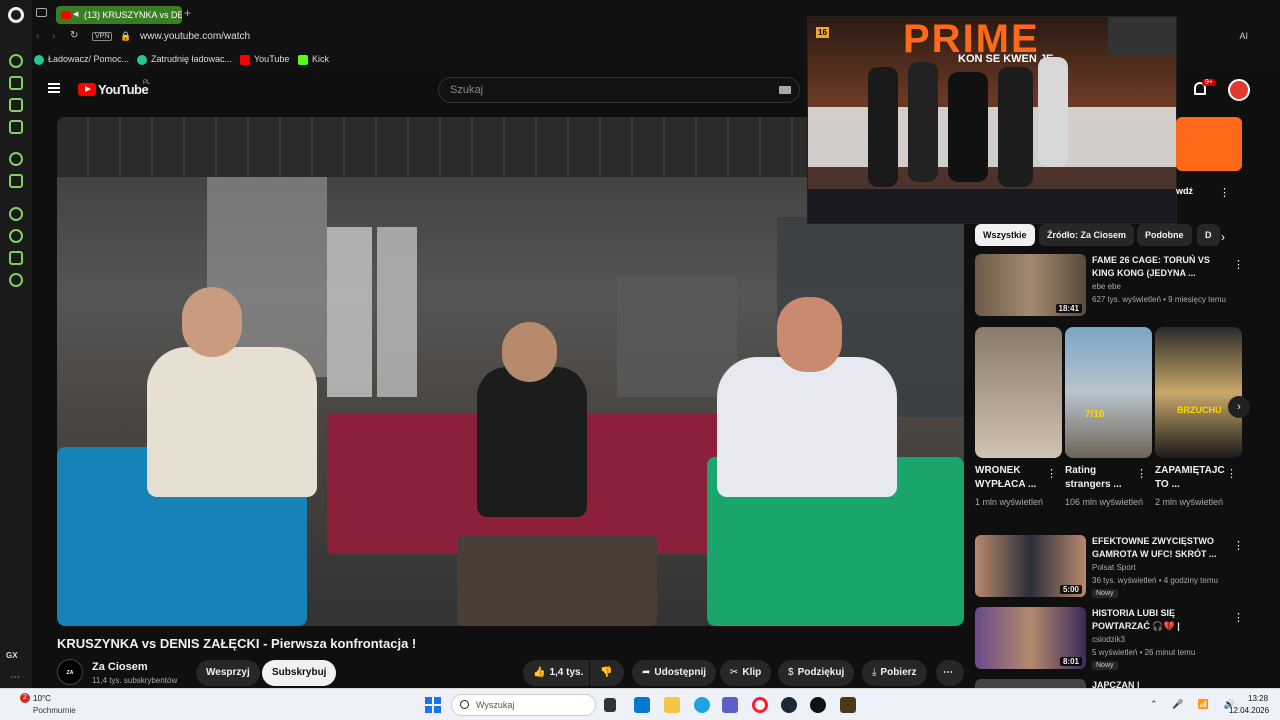  What do you see at coordinates (16, 181) in the screenshot?
I see `twitch-icon` at bounding box center [16, 181].